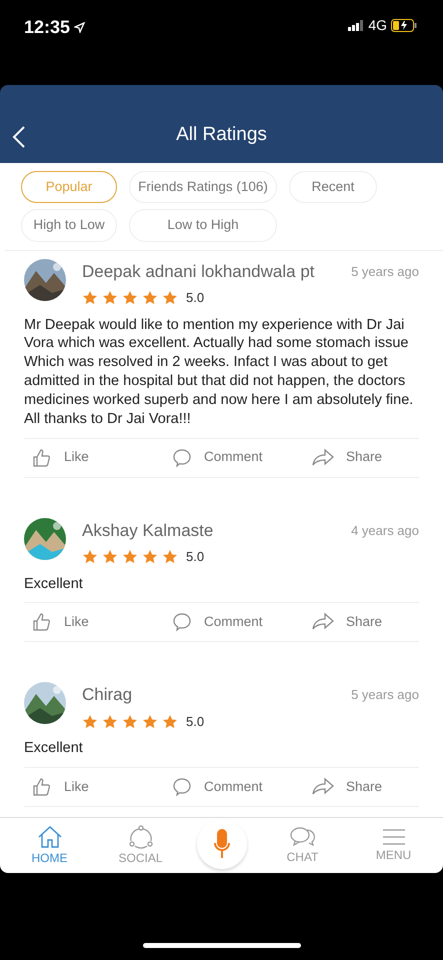 This screenshot has width=443, height=960. I want to click on menu-tab: MENU, so click(393, 846).